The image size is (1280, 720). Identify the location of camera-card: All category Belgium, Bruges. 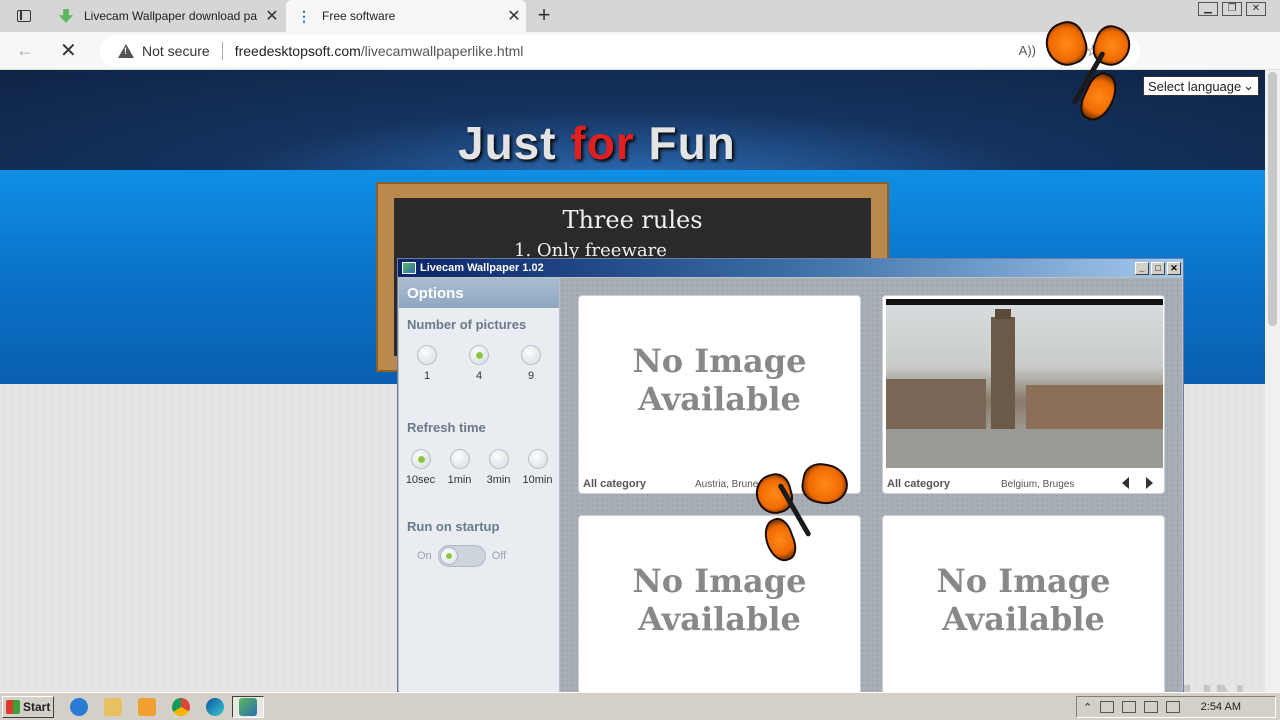
(1023, 394).